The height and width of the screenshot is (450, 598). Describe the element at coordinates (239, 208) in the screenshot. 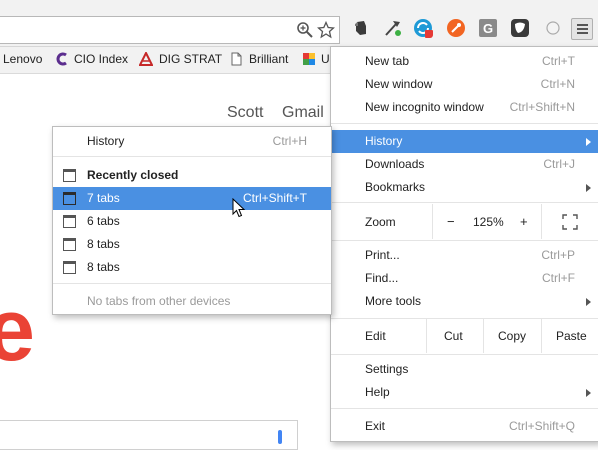

I see `mouse-cursor-icon` at that location.